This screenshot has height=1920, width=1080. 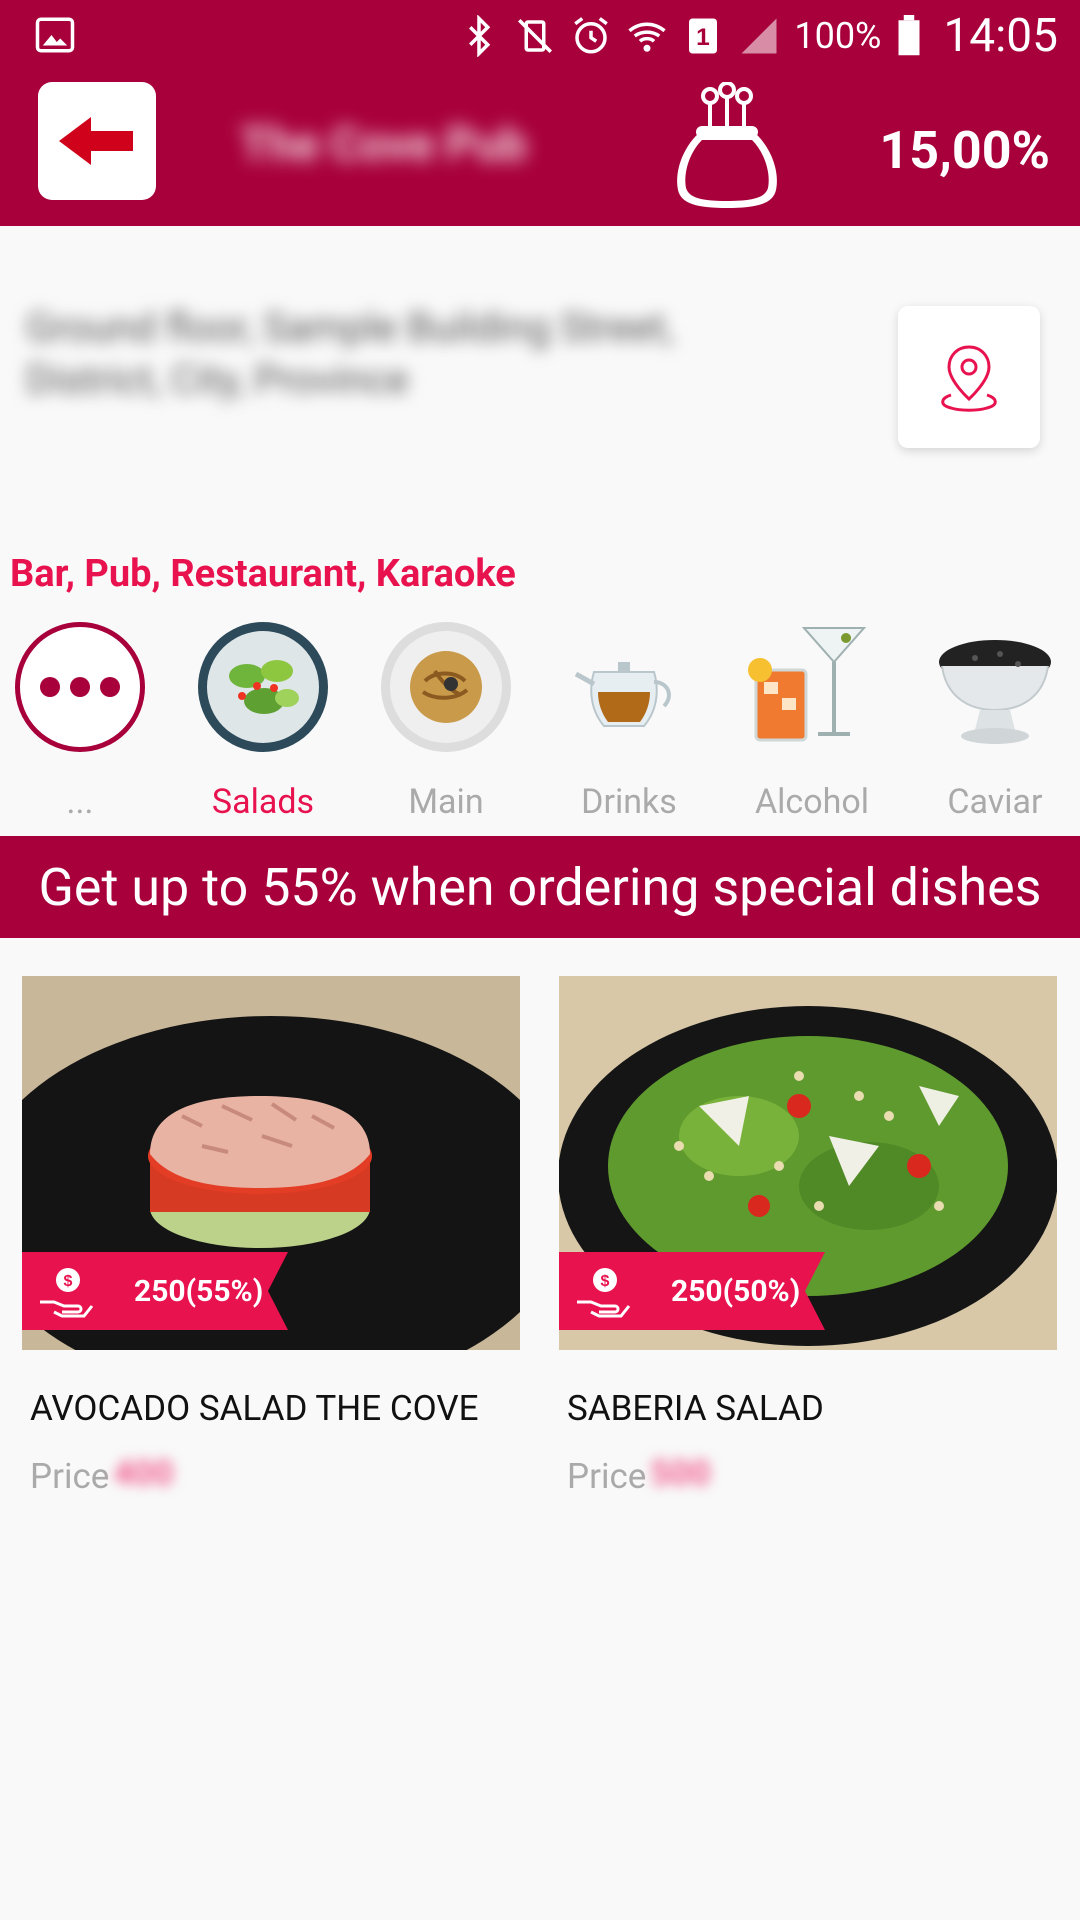 I want to click on vibrate-off-icon, so click(x=535, y=36).